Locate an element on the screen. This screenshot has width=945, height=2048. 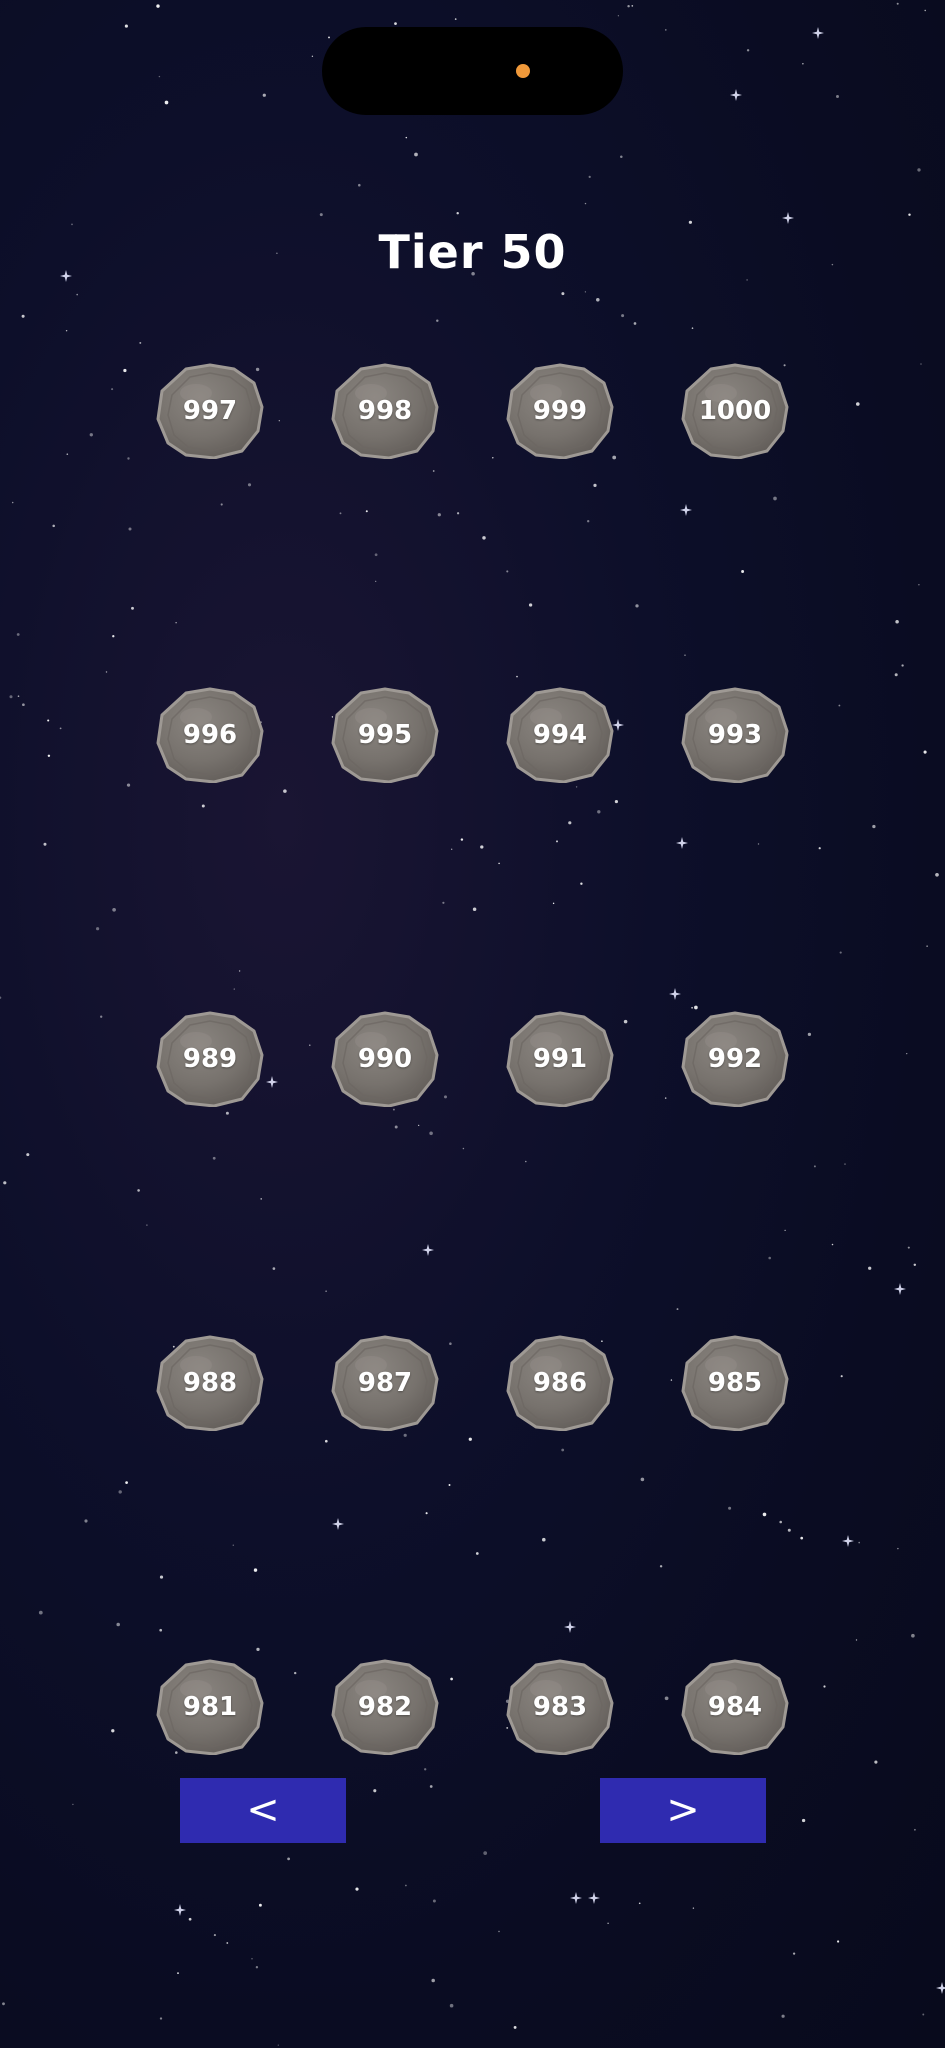
level-button: 984 is located at coordinates (735, 1707).